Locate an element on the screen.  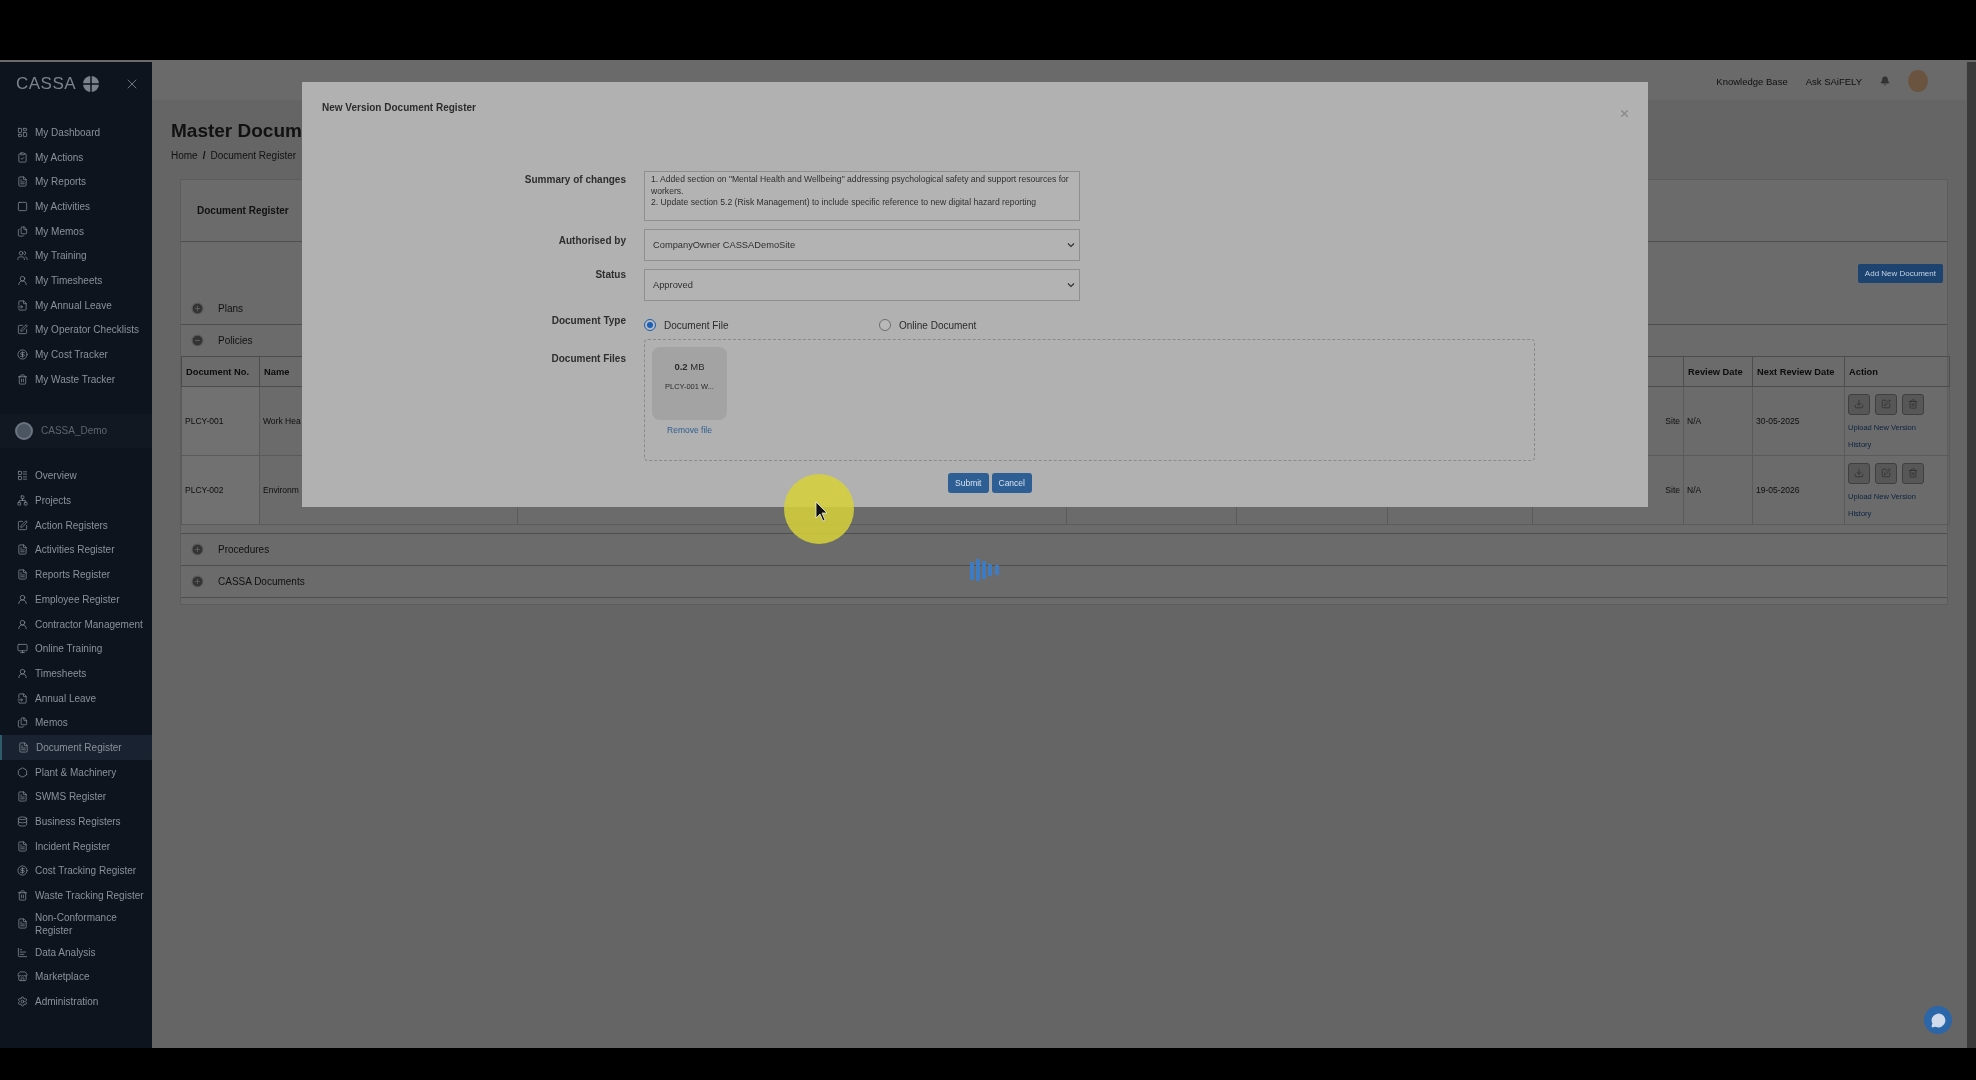
table-cell: PLCY-001 is located at coordinates (204, 421).